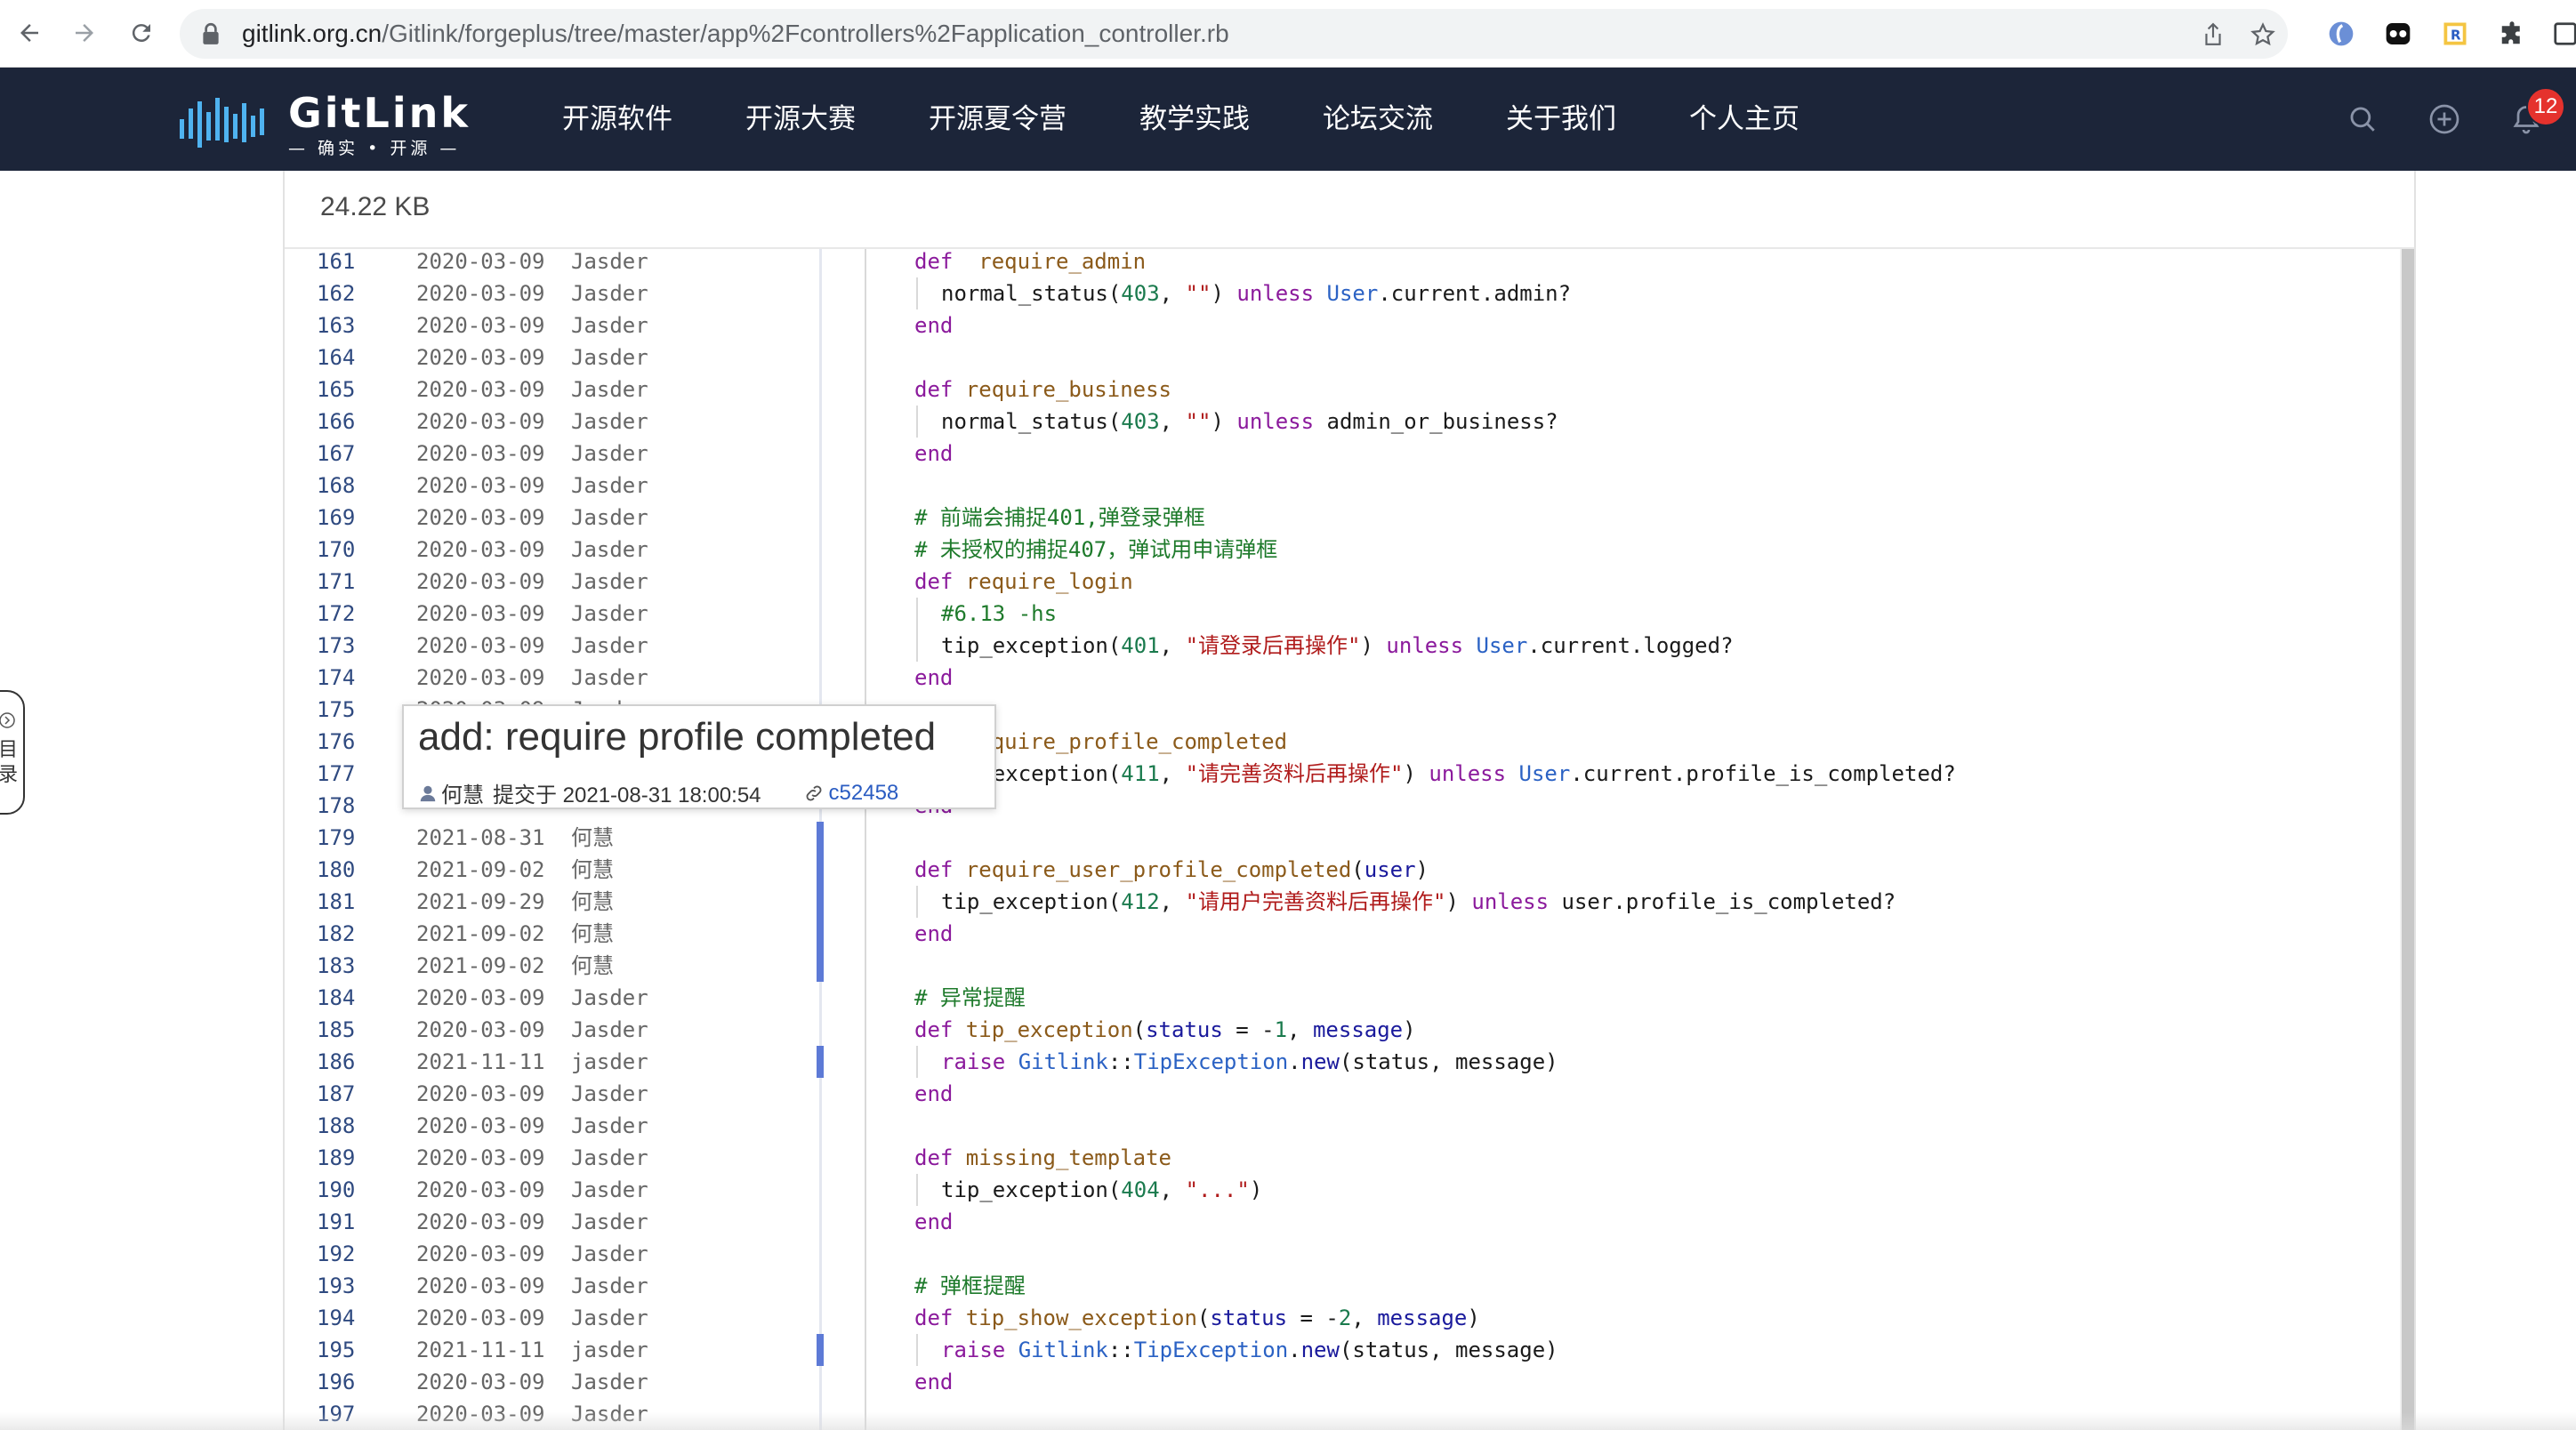  Describe the element at coordinates (1561, 119) in the screenshot. I see `nav-about-us: 关于我们` at that location.